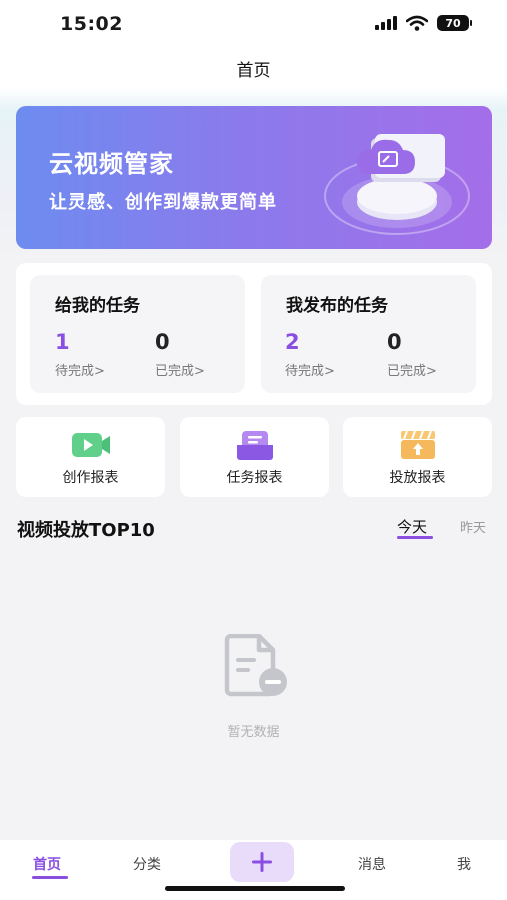 The width and height of the screenshot is (507, 900). I want to click on battery-icon: 70, so click(454, 23).